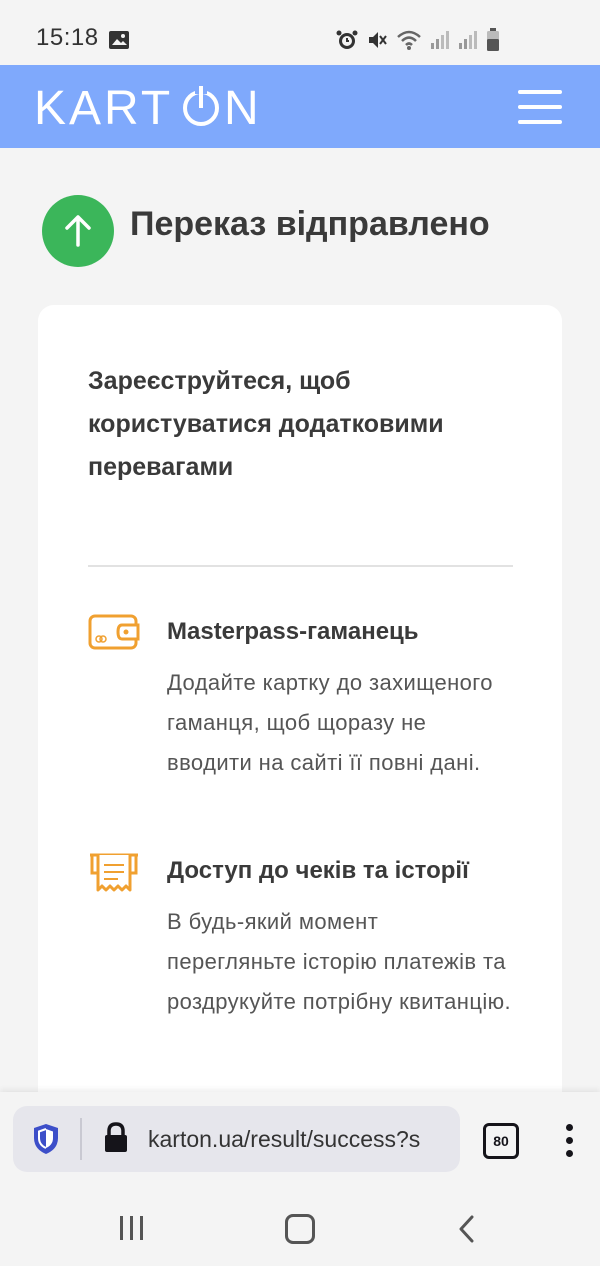  What do you see at coordinates (116, 1140) in the screenshot?
I see `lock-icon` at bounding box center [116, 1140].